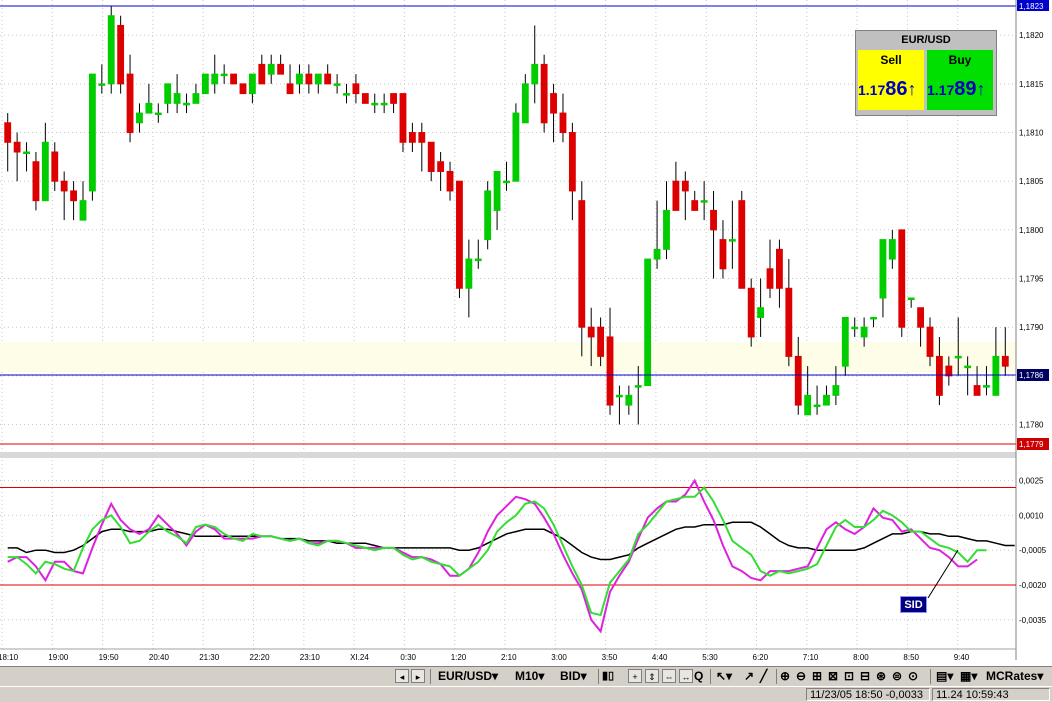  Describe the element at coordinates (418, 676) in the screenshot. I see `scroll-right-button: ▸` at that location.